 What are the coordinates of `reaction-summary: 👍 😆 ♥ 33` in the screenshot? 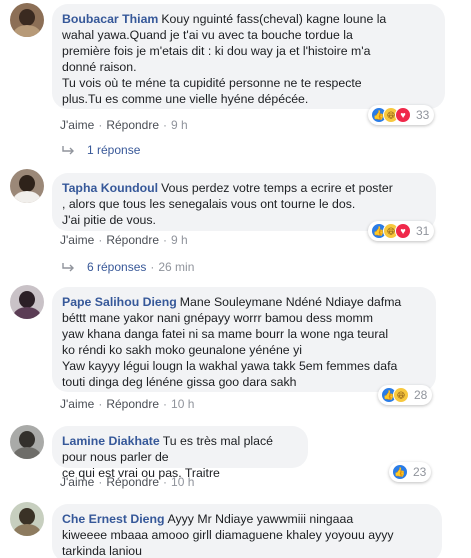 It's located at (401, 115).